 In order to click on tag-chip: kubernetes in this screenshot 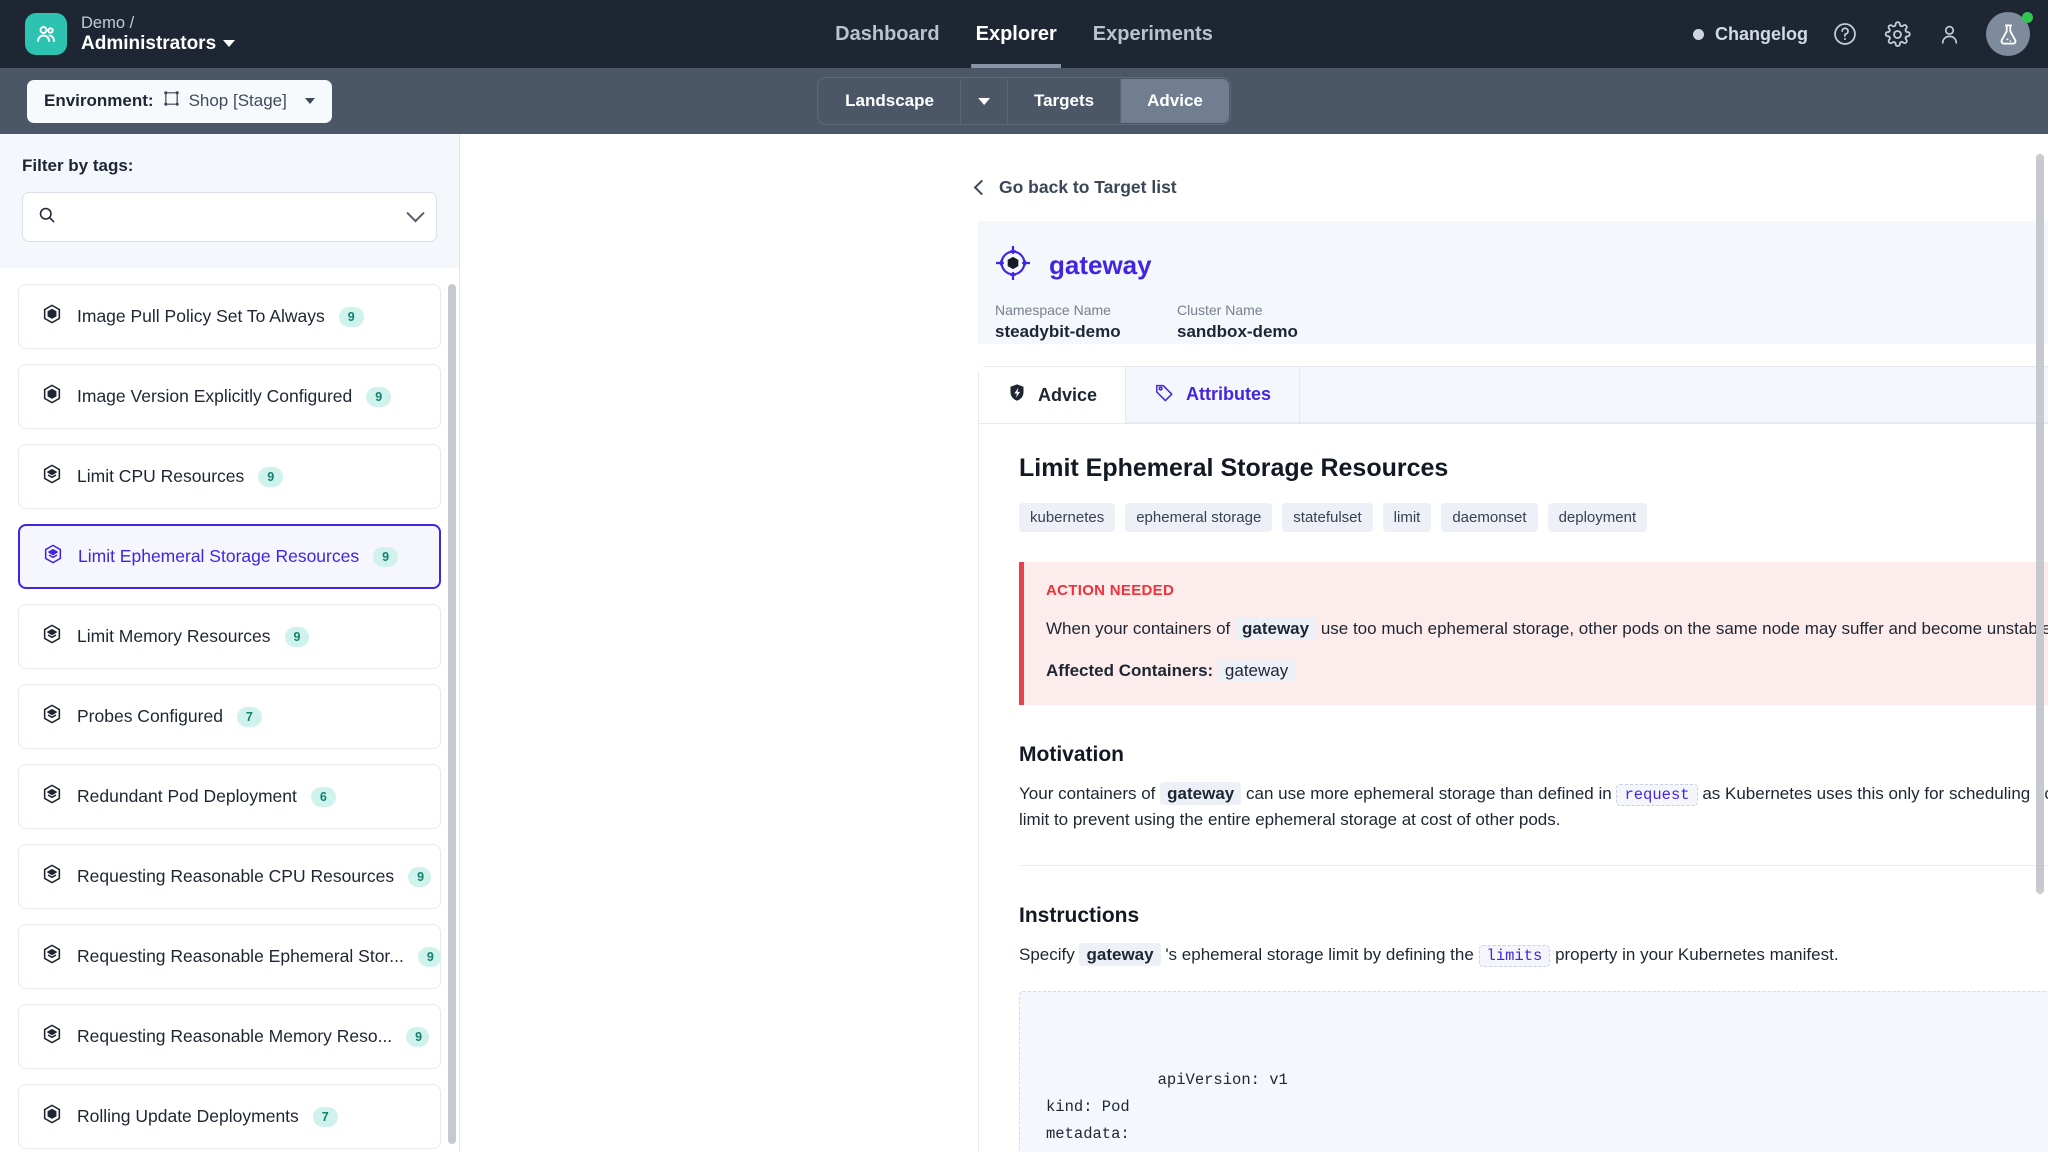, I will do `click(1067, 517)`.